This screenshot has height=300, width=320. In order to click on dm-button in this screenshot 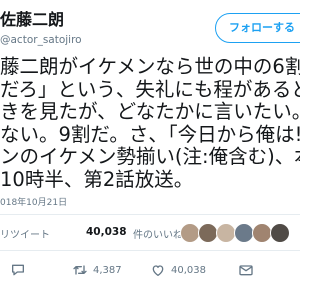, I will do `click(246, 270)`.